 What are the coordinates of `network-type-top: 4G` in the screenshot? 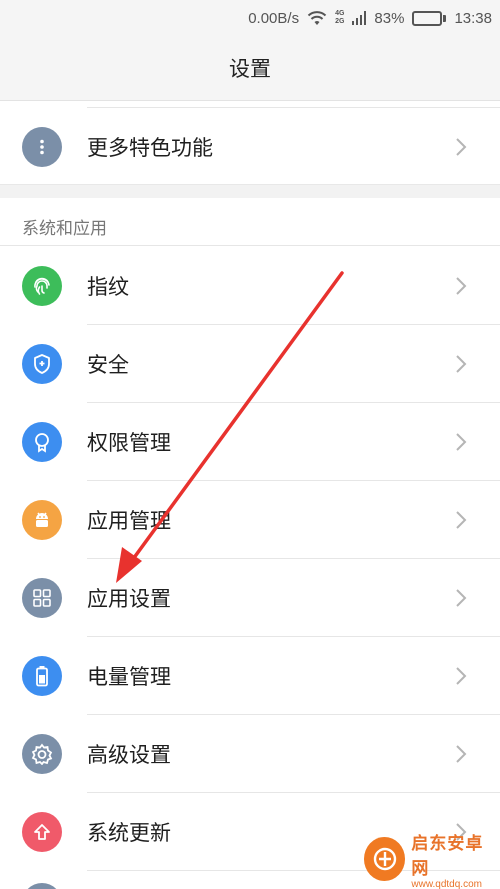 It's located at (340, 13).